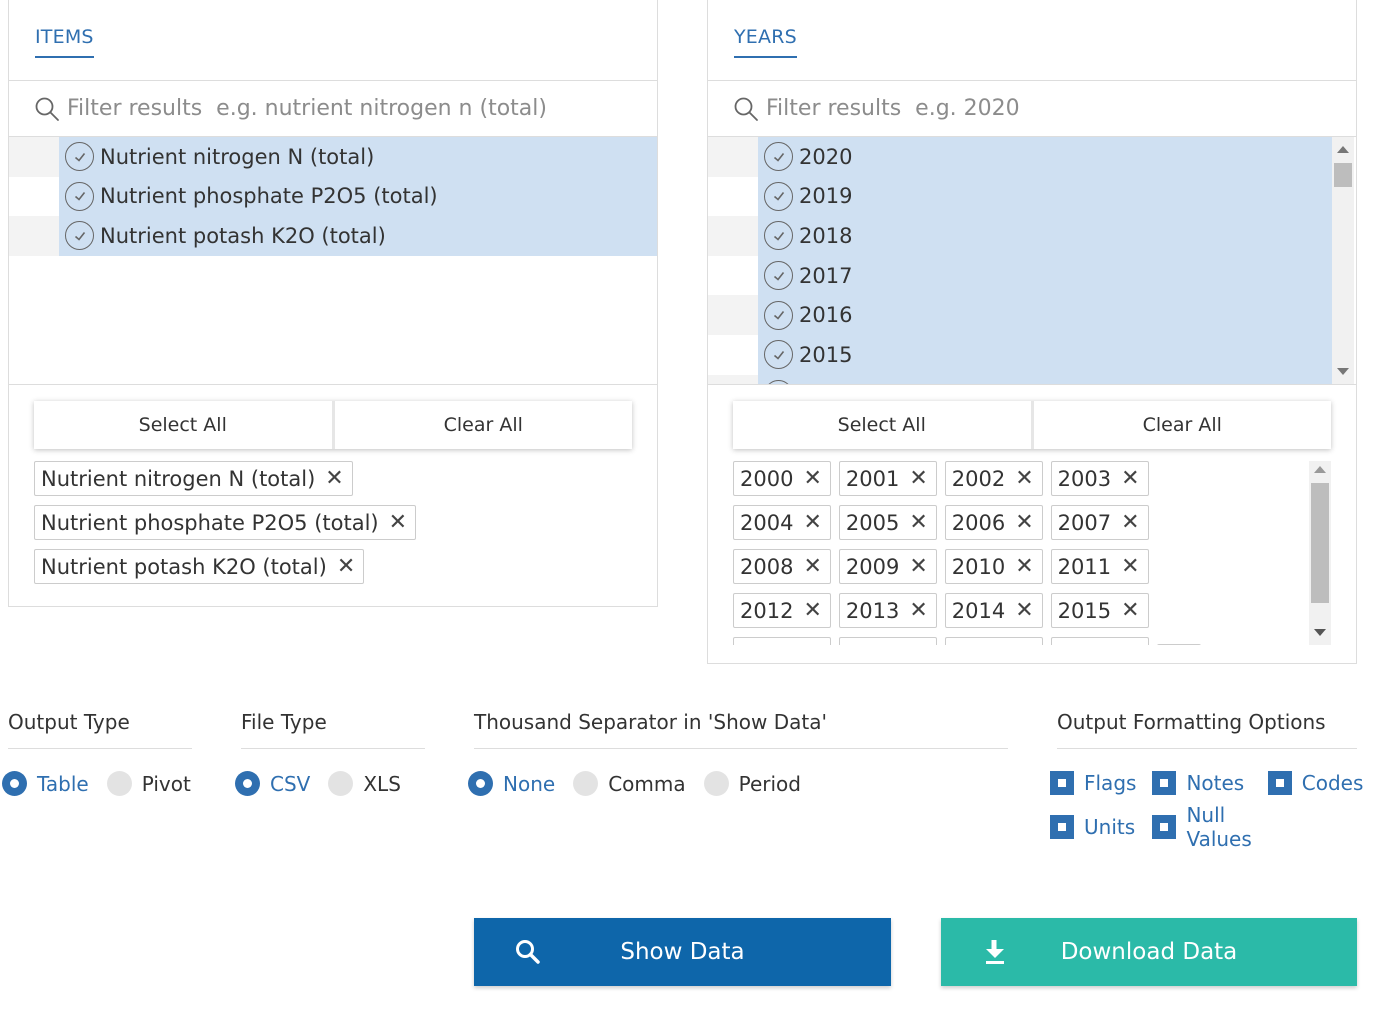 Image resolution: width=1374 pixels, height=1017 pixels. I want to click on years-chips-scroll-thumb, so click(1320, 543).